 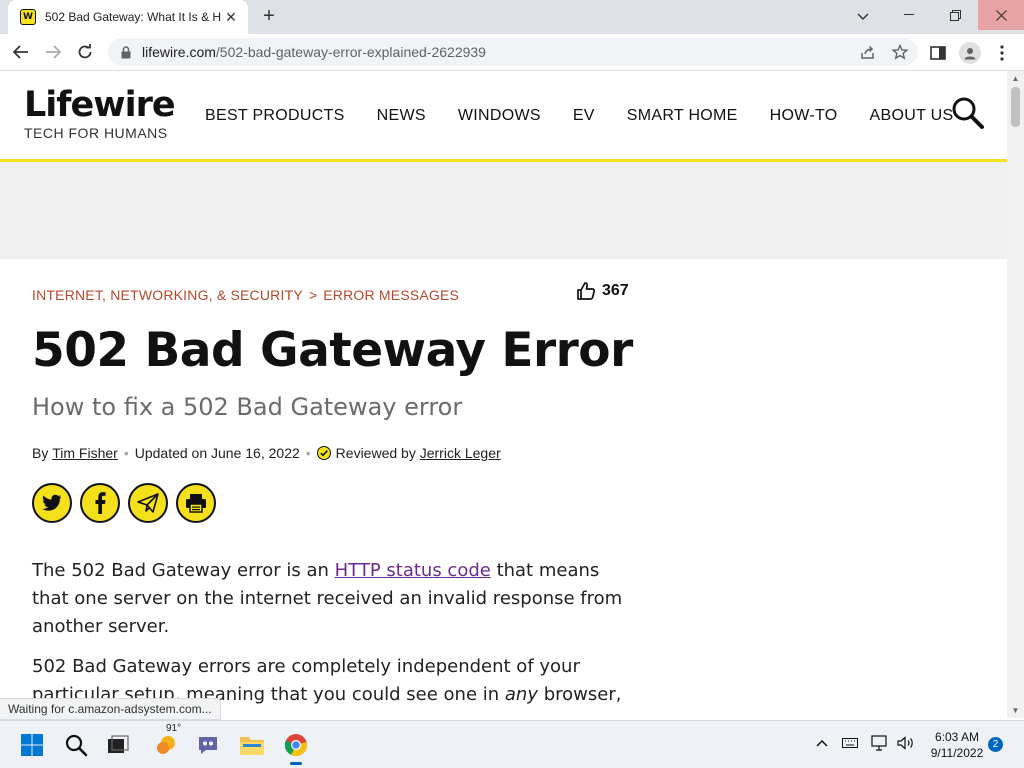 What do you see at coordinates (167, 295) in the screenshot?
I see `breadcrumb-parent-link: INTERNET, NETWORKING, & SECURITY` at bounding box center [167, 295].